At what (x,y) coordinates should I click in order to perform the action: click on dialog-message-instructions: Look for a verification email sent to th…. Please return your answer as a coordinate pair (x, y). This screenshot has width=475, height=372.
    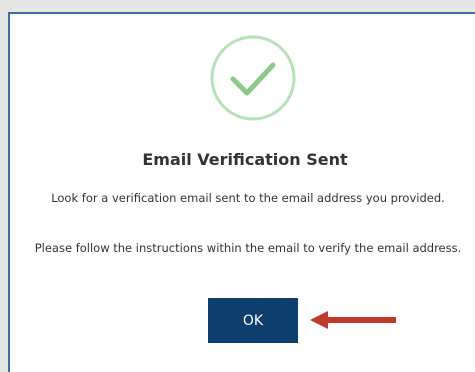
    Looking at the image, I should click on (248, 198).